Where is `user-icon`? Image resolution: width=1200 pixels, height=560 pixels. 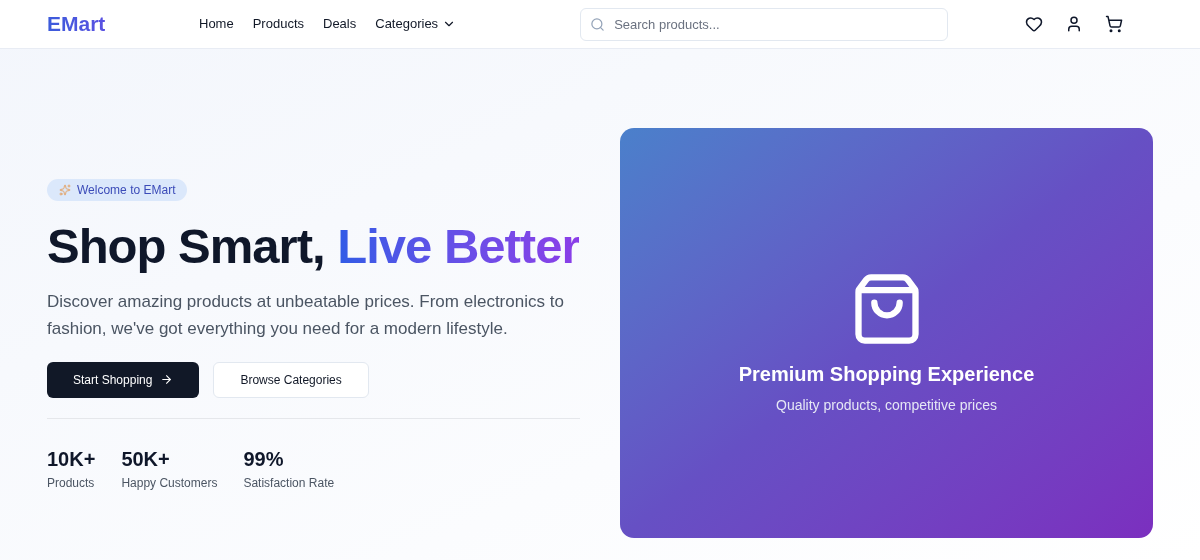
user-icon is located at coordinates (1074, 24).